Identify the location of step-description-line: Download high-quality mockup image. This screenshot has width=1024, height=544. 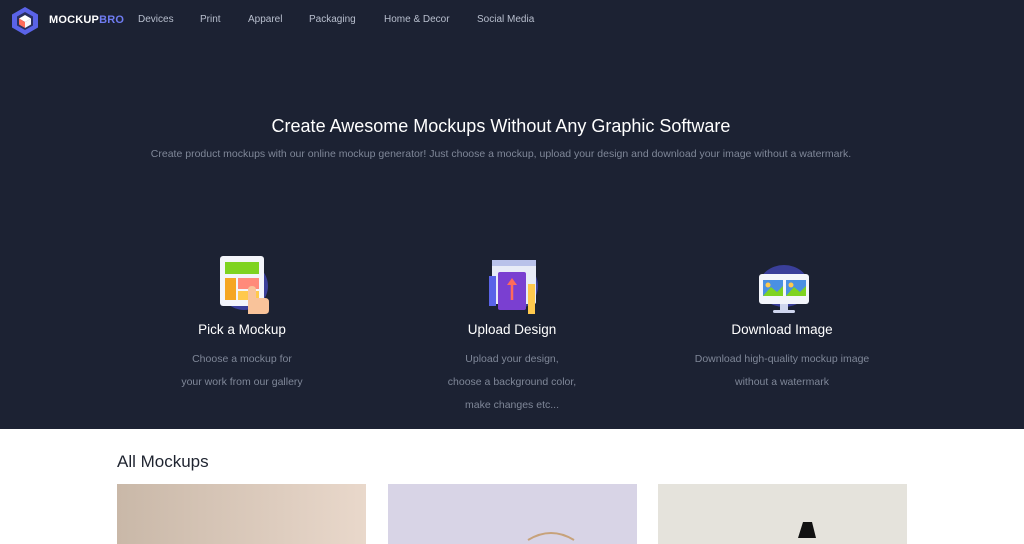
(782, 359).